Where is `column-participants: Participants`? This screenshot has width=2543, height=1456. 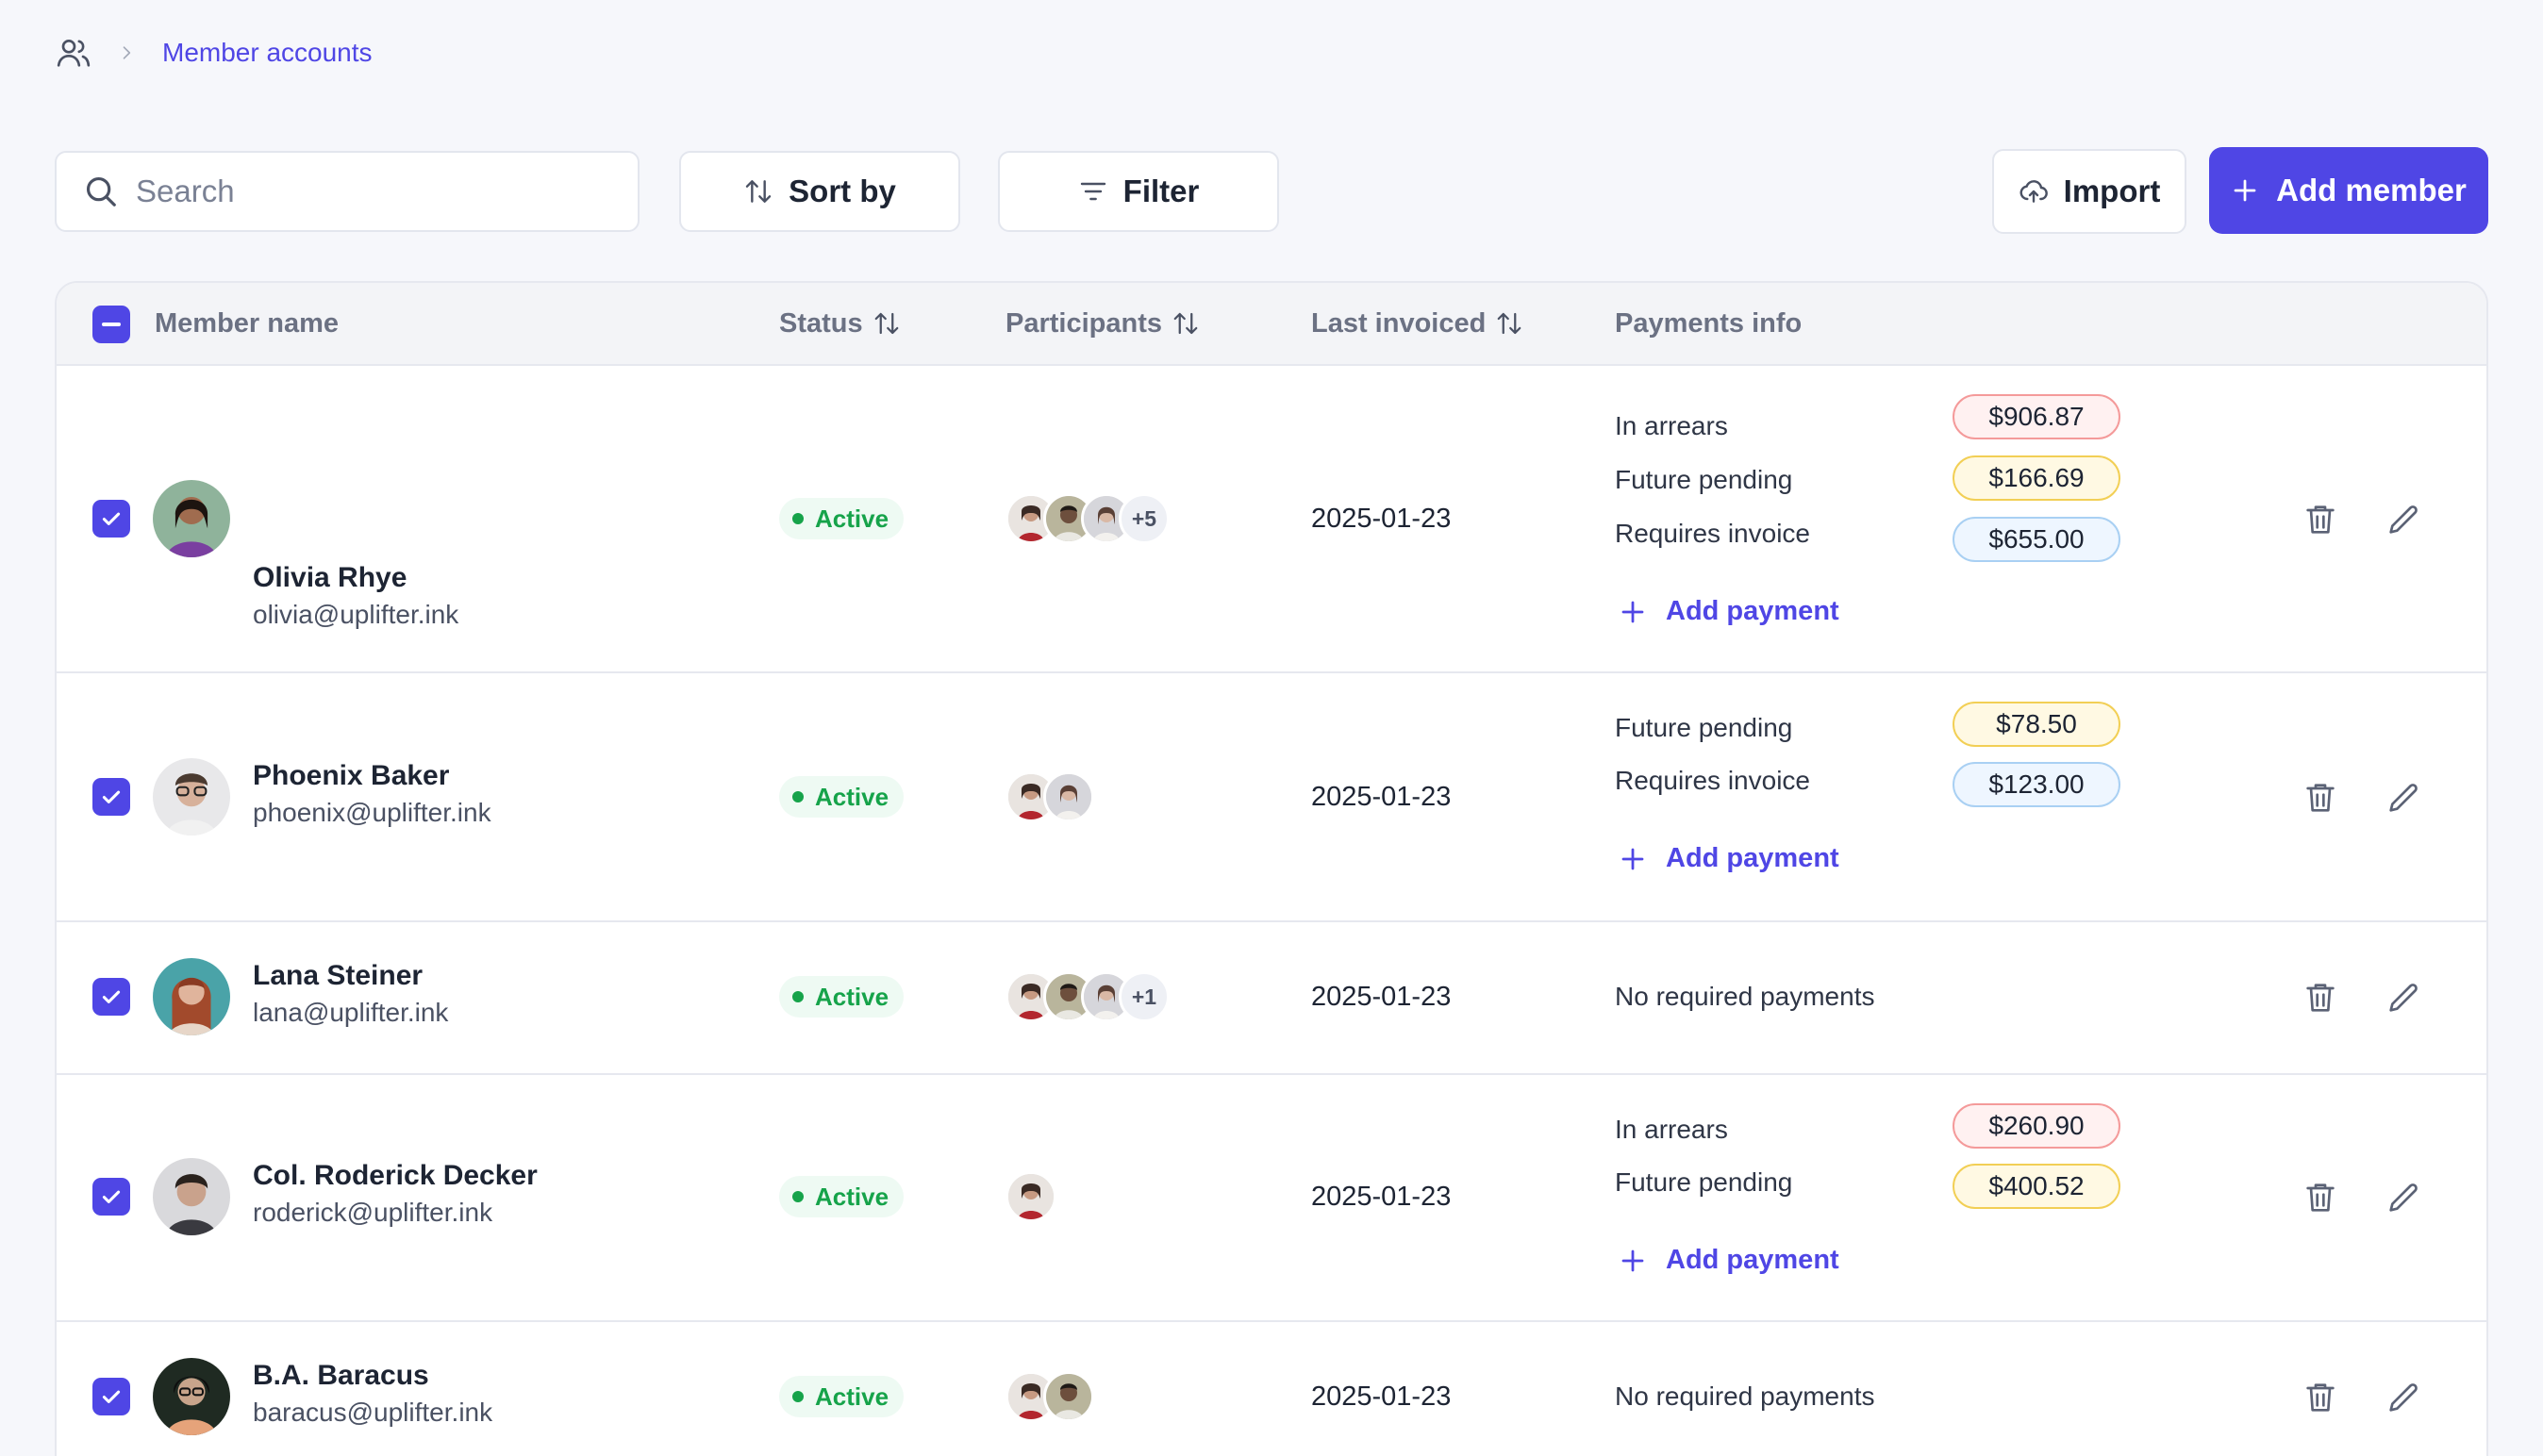
column-participants: Participants is located at coordinates (1103, 323).